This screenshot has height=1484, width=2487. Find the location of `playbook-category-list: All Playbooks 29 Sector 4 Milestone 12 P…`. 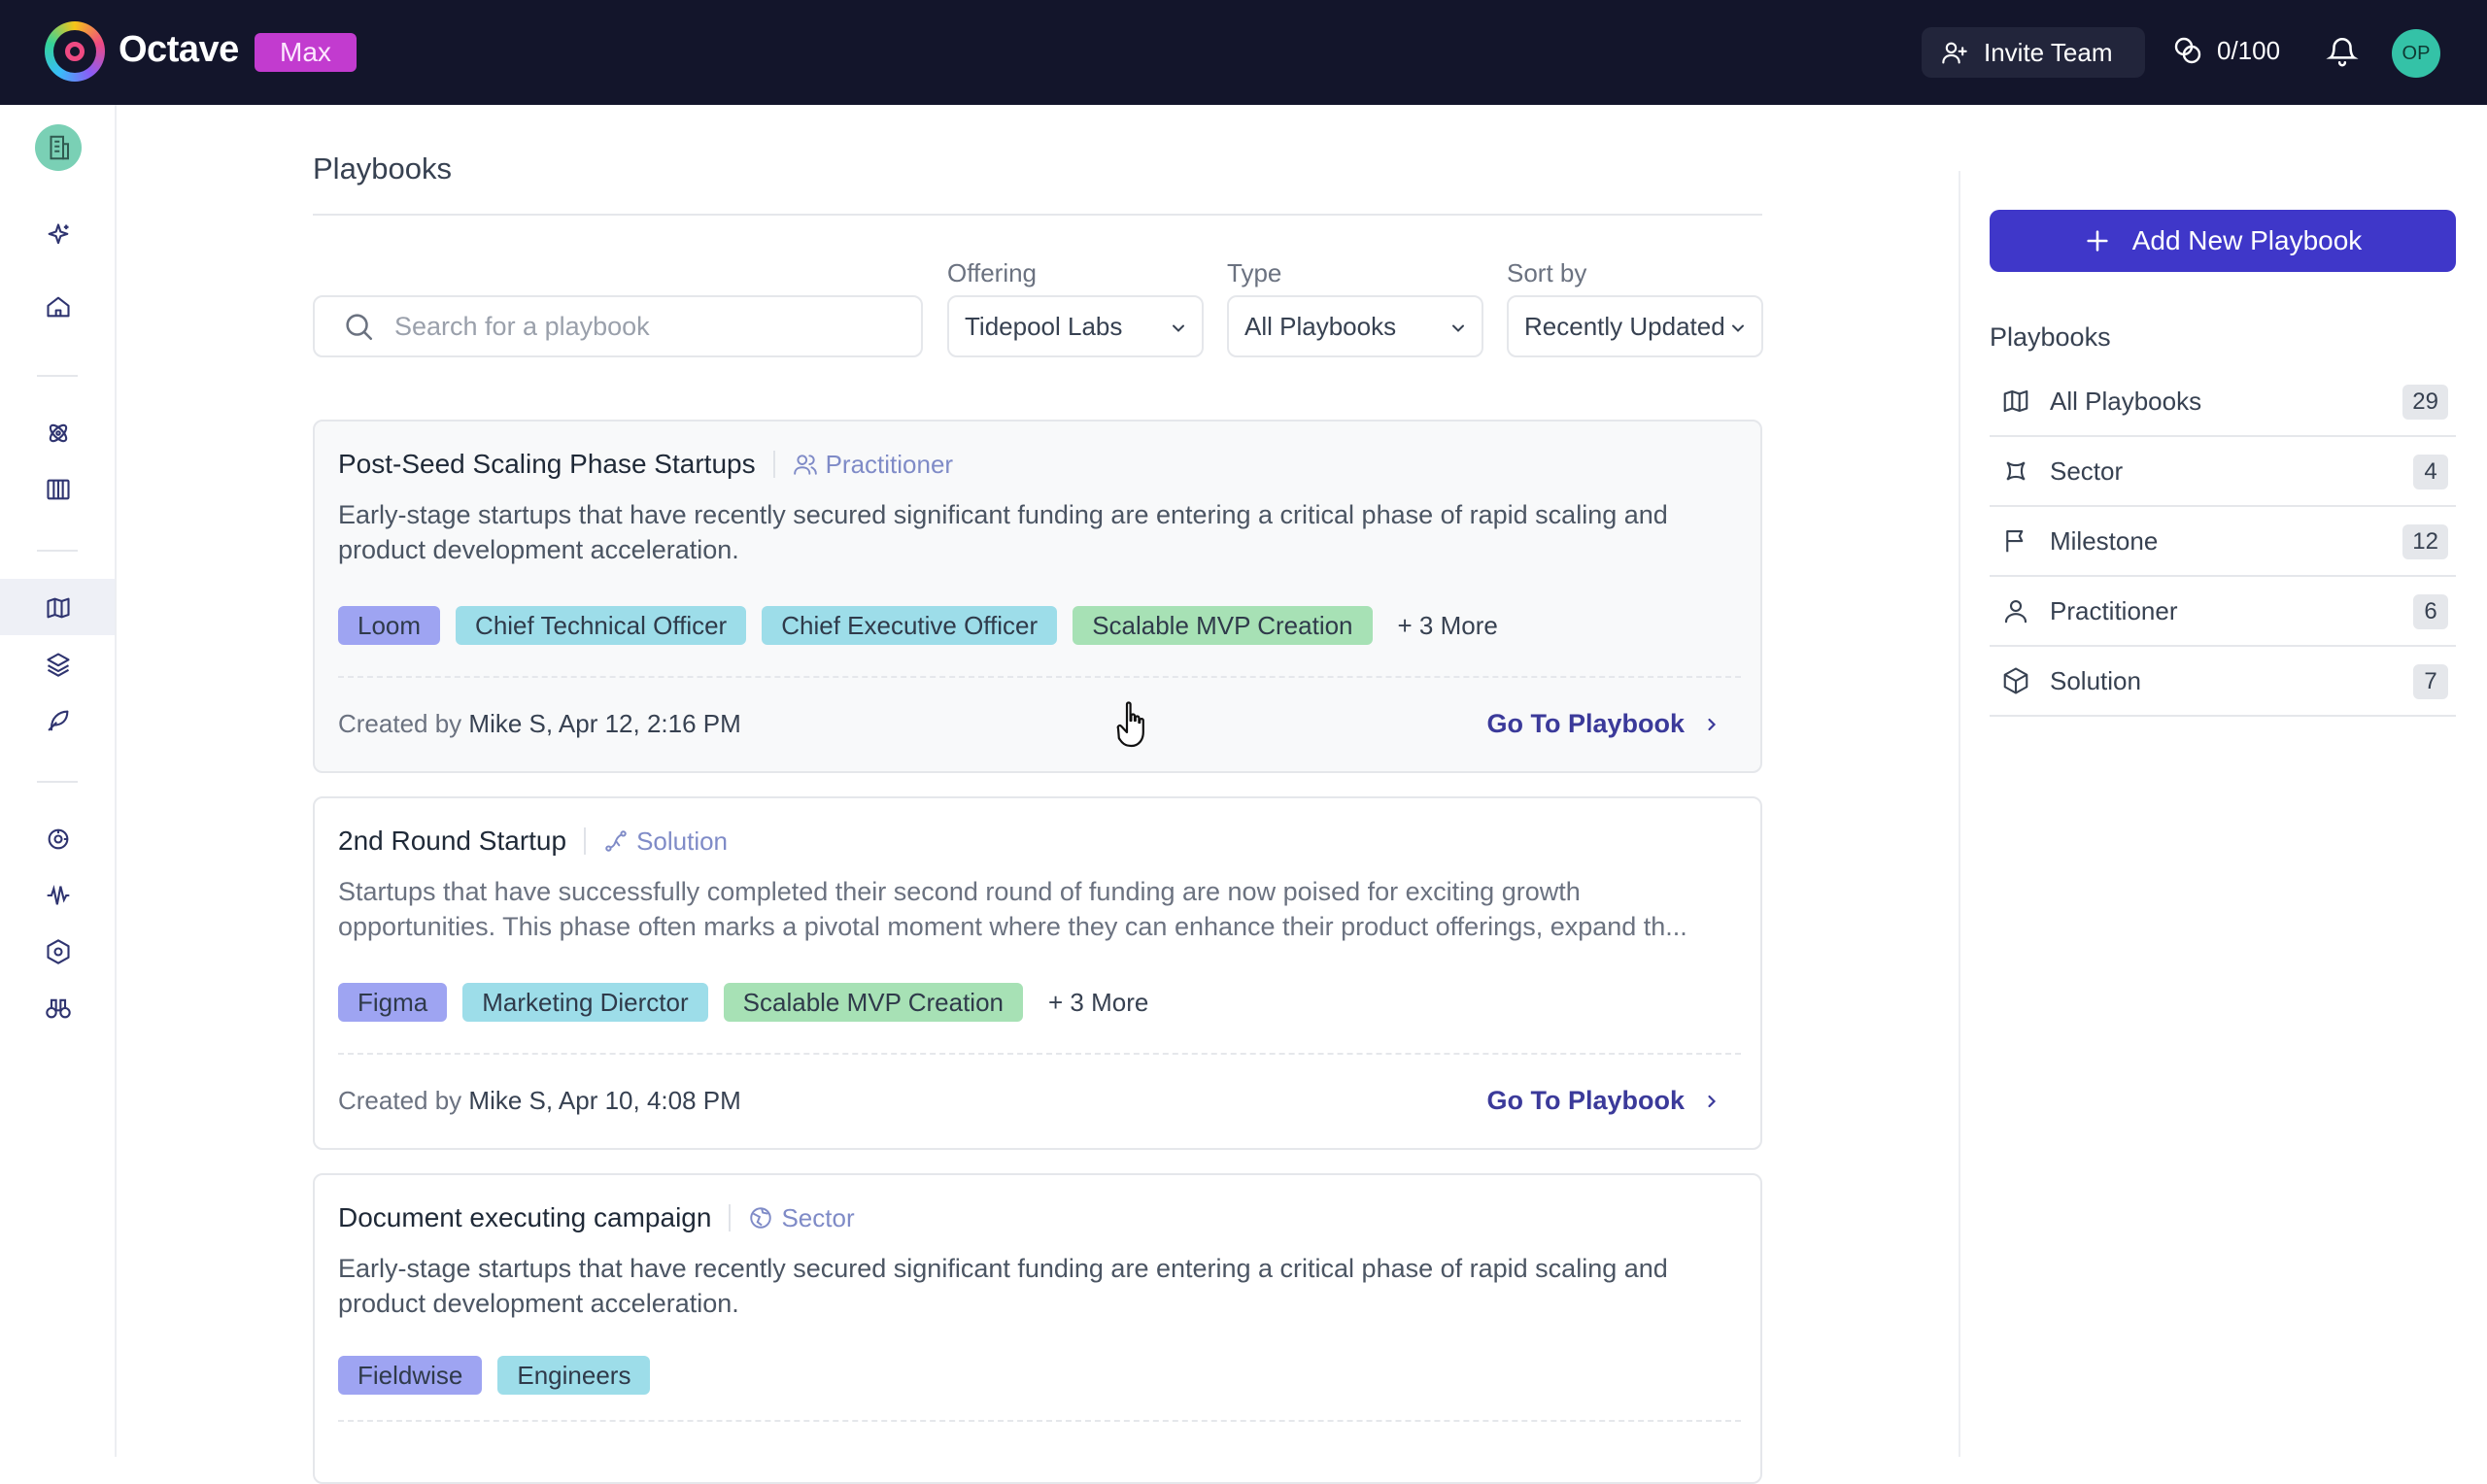

playbook-category-list: All Playbooks 29 Sector 4 Milestone 12 P… is located at coordinates (2223, 542).